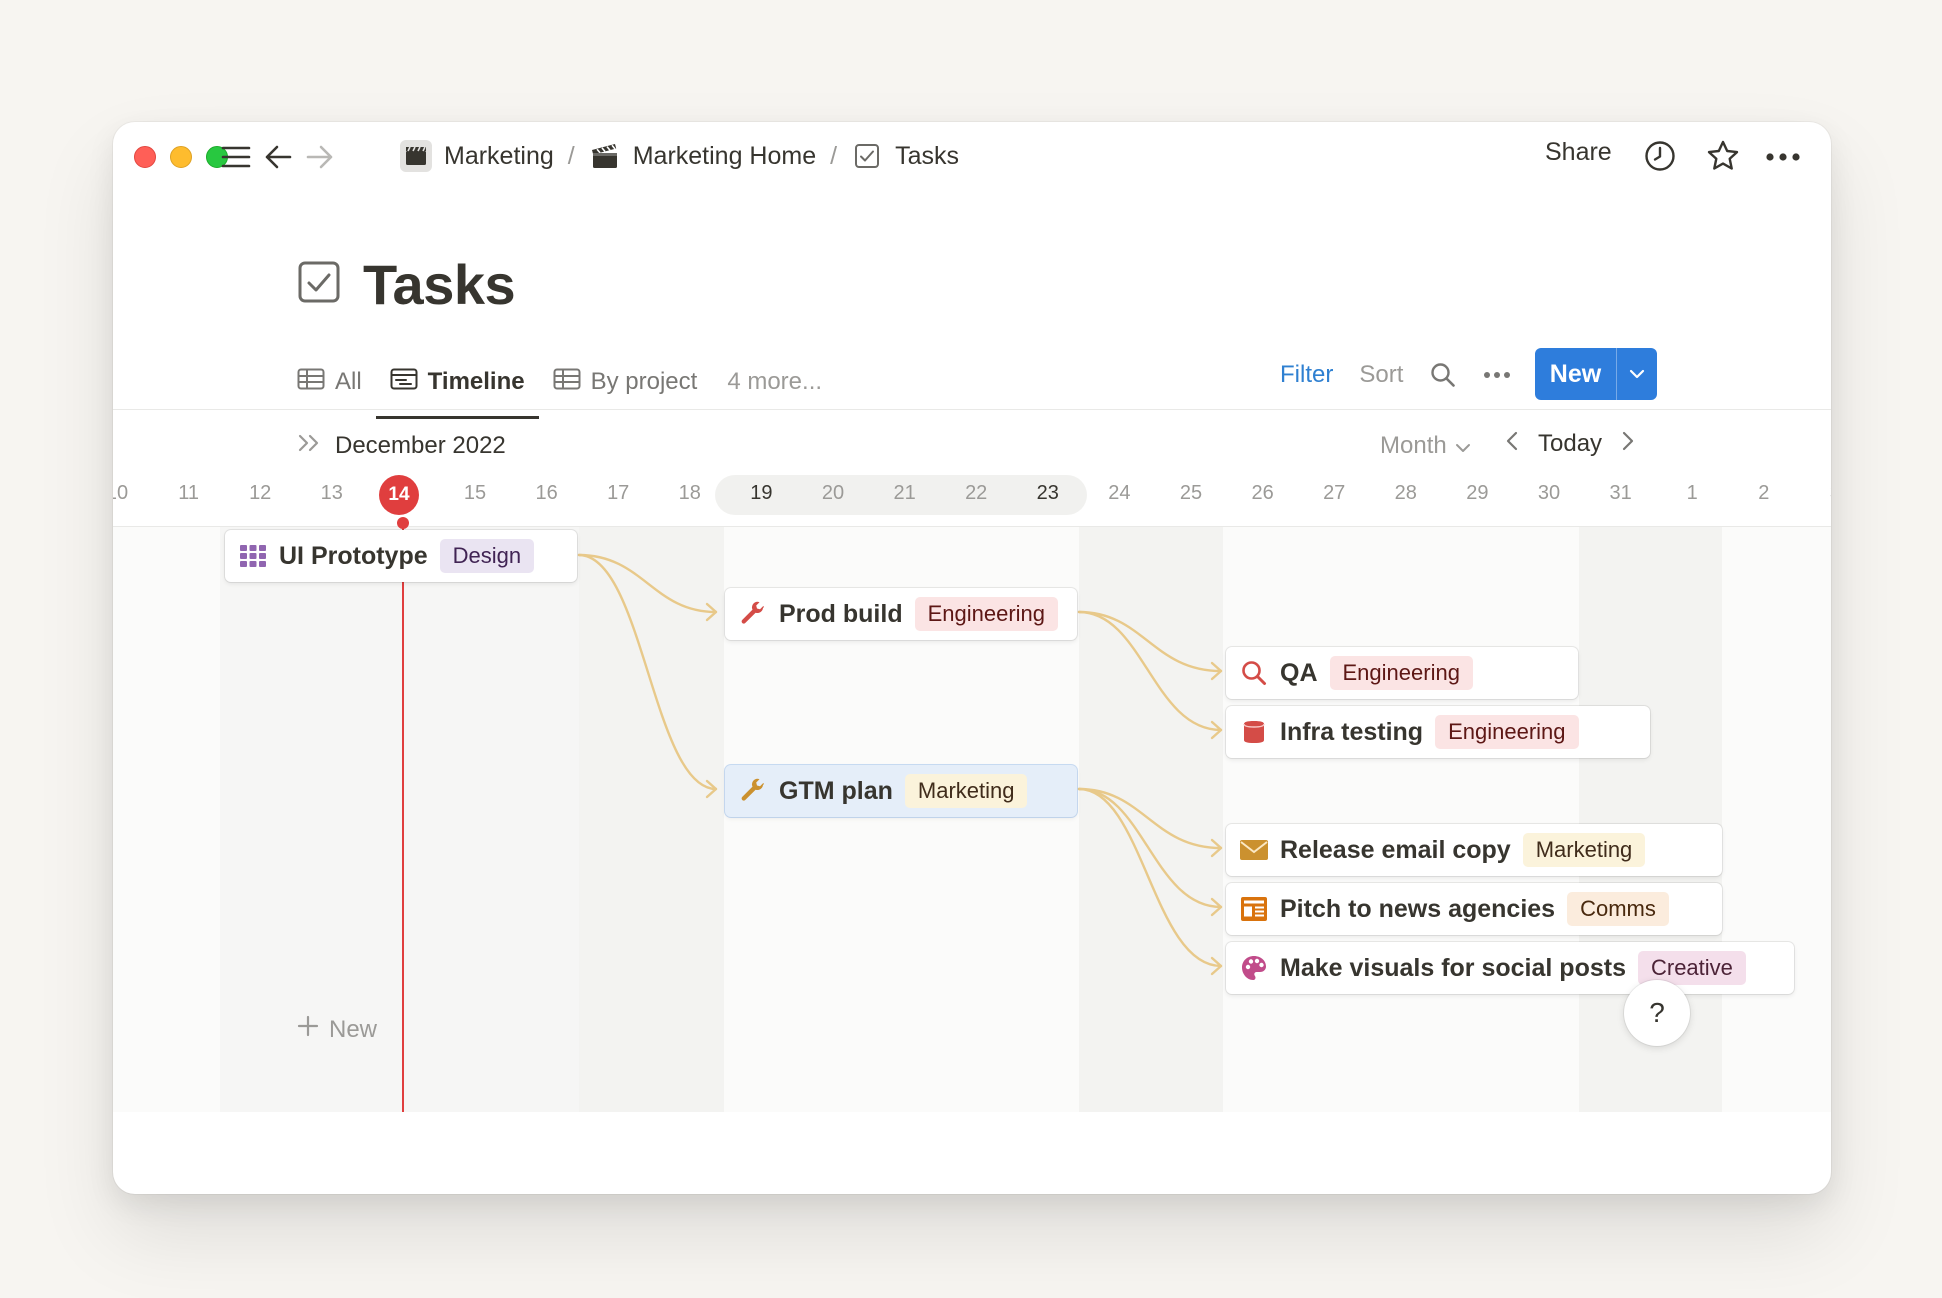 This screenshot has width=1942, height=1298. I want to click on help-button: ?, so click(1657, 1013).